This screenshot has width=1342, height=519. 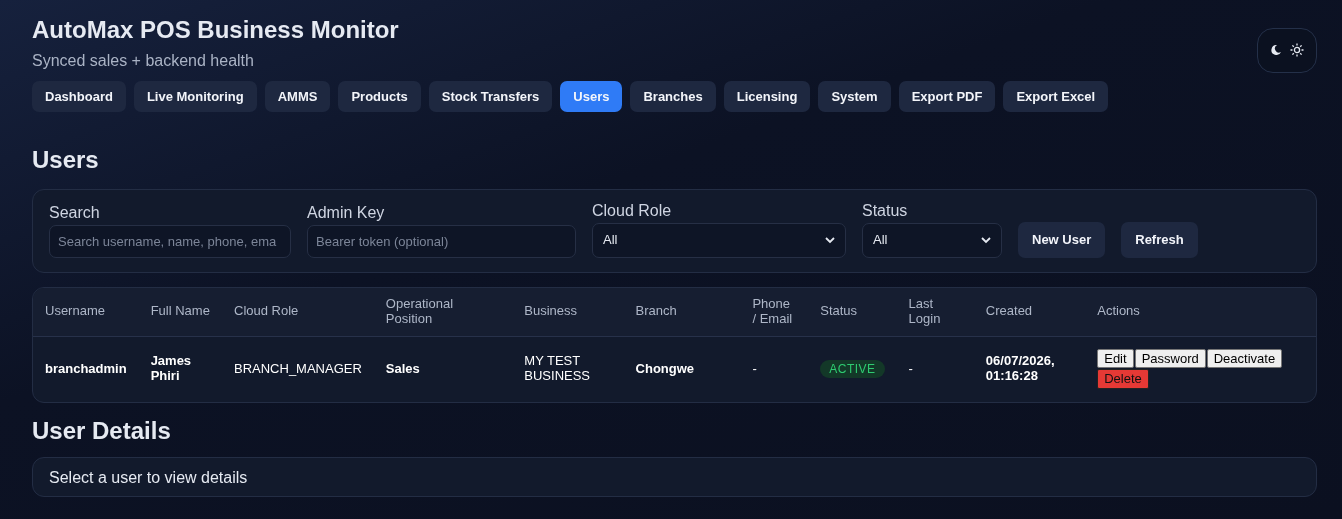 What do you see at coordinates (1056, 96) in the screenshot?
I see `nav-tab: Export Excel` at bounding box center [1056, 96].